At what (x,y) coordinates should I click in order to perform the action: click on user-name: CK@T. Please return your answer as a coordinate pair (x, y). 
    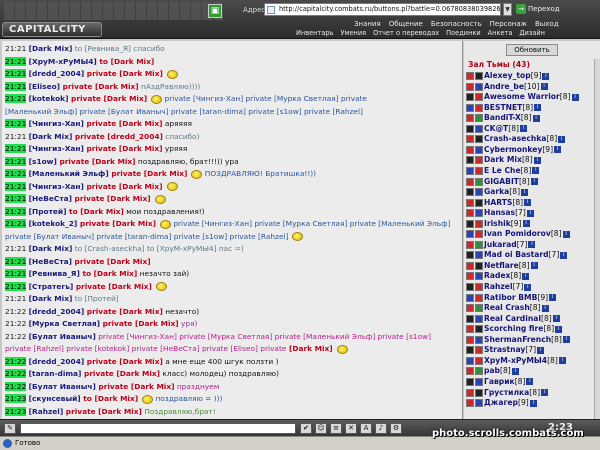
    Looking at the image, I should click on (496, 128).